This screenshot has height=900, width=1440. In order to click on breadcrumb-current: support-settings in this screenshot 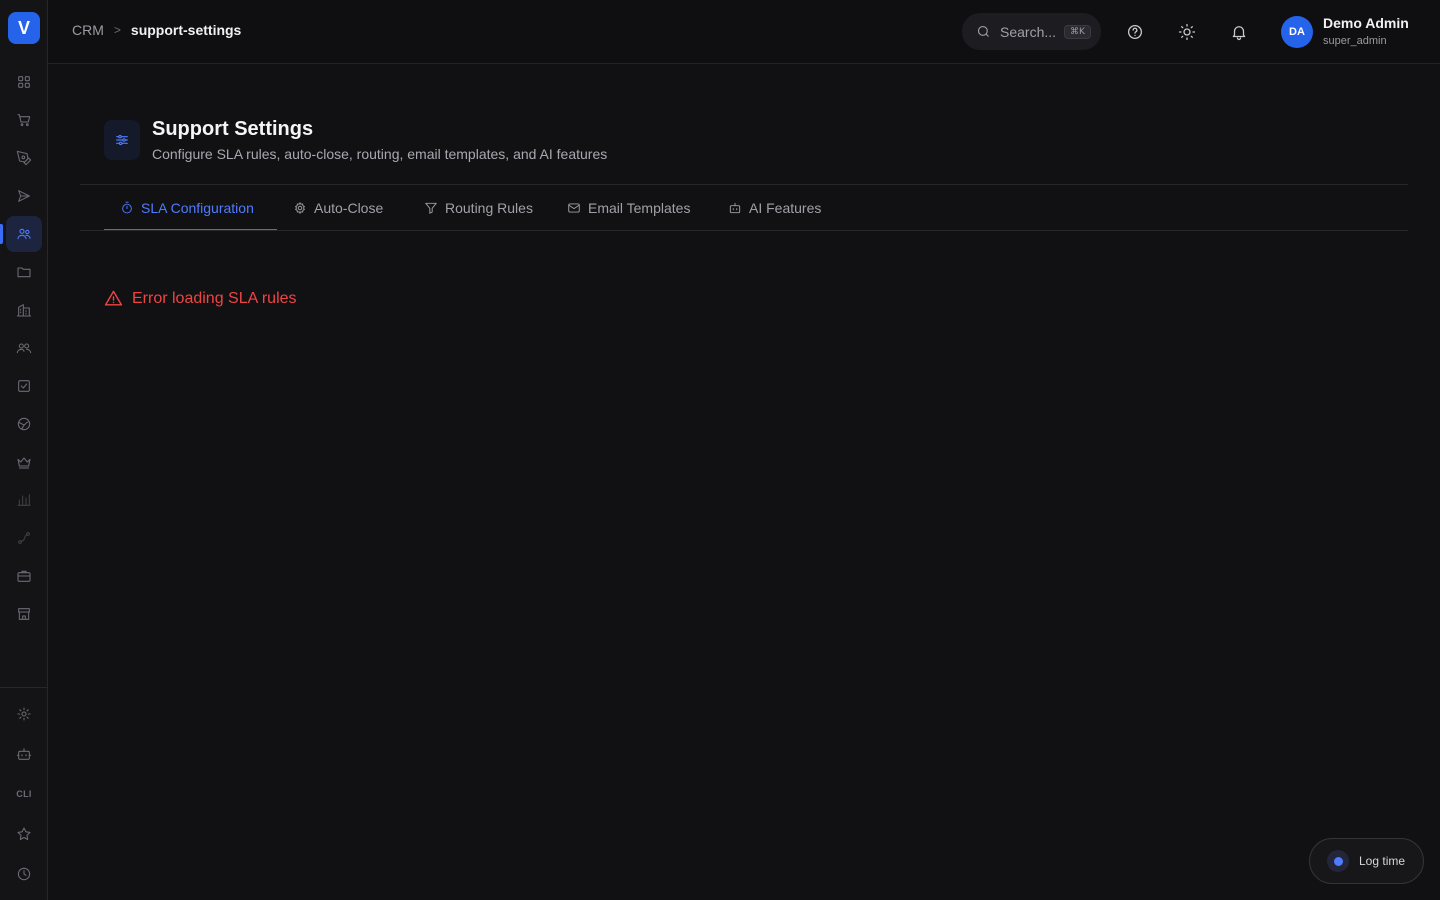, I will do `click(186, 30)`.